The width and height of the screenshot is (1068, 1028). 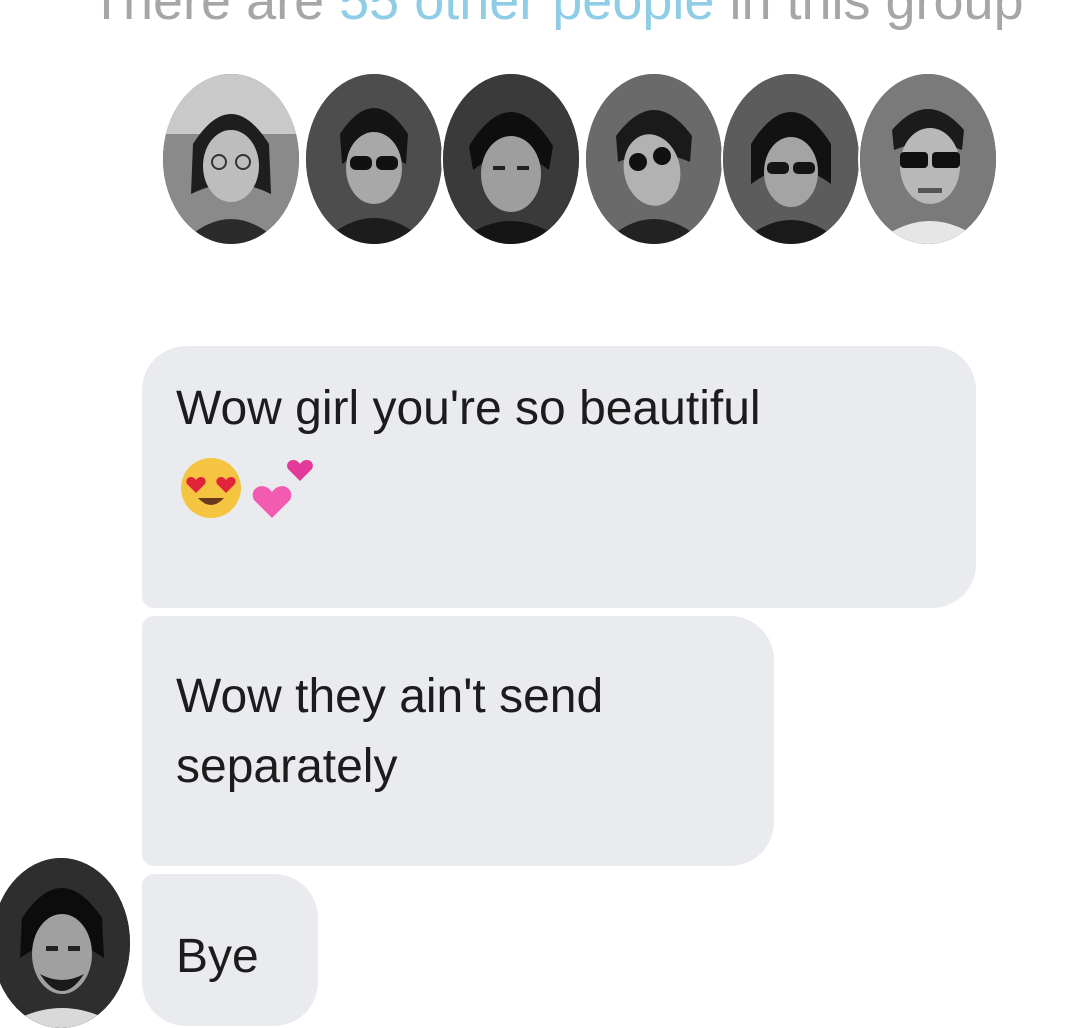 I want to click on message-text-line-1: Wow they ain't send, so click(x=390, y=696).